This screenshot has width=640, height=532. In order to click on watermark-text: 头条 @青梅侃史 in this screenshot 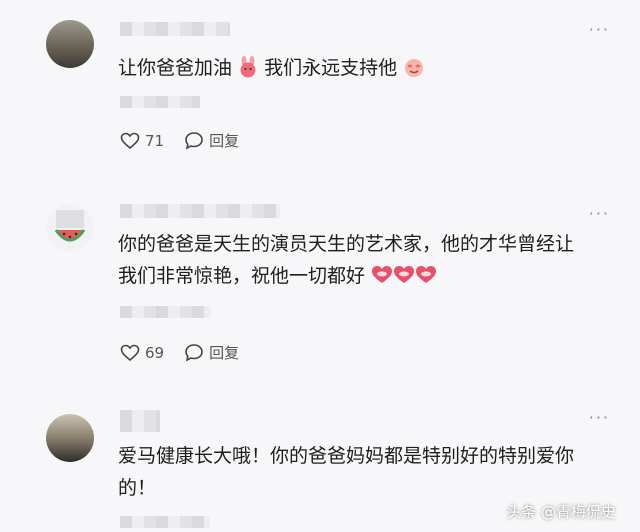, I will do `click(561, 512)`.